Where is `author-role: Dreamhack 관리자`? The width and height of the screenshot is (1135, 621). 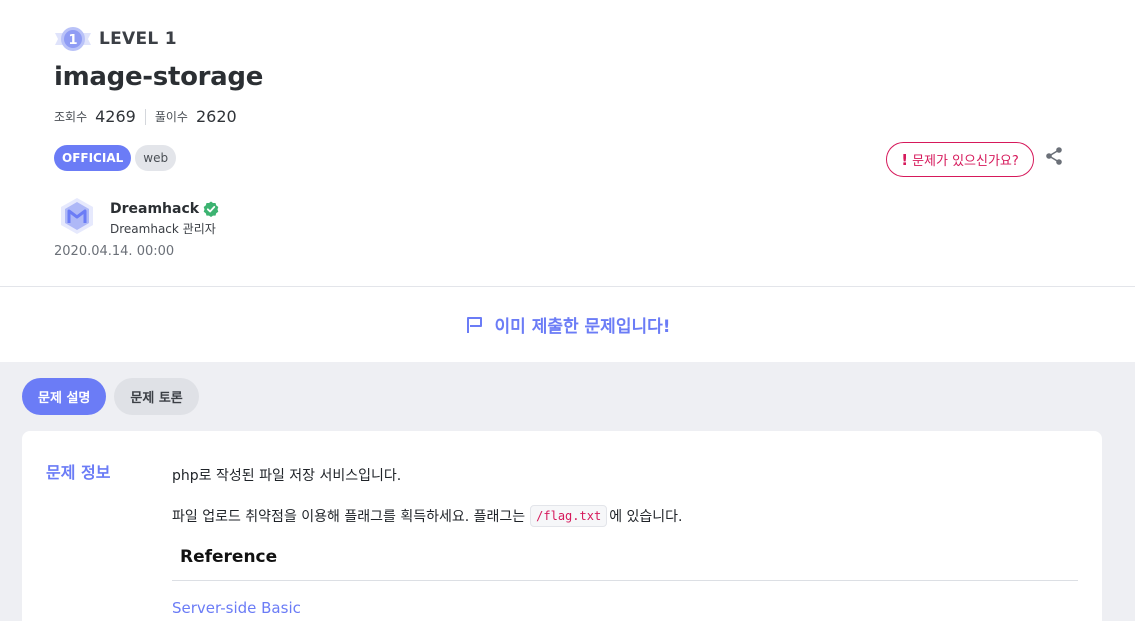 author-role: Dreamhack 관리자 is located at coordinates (163, 229).